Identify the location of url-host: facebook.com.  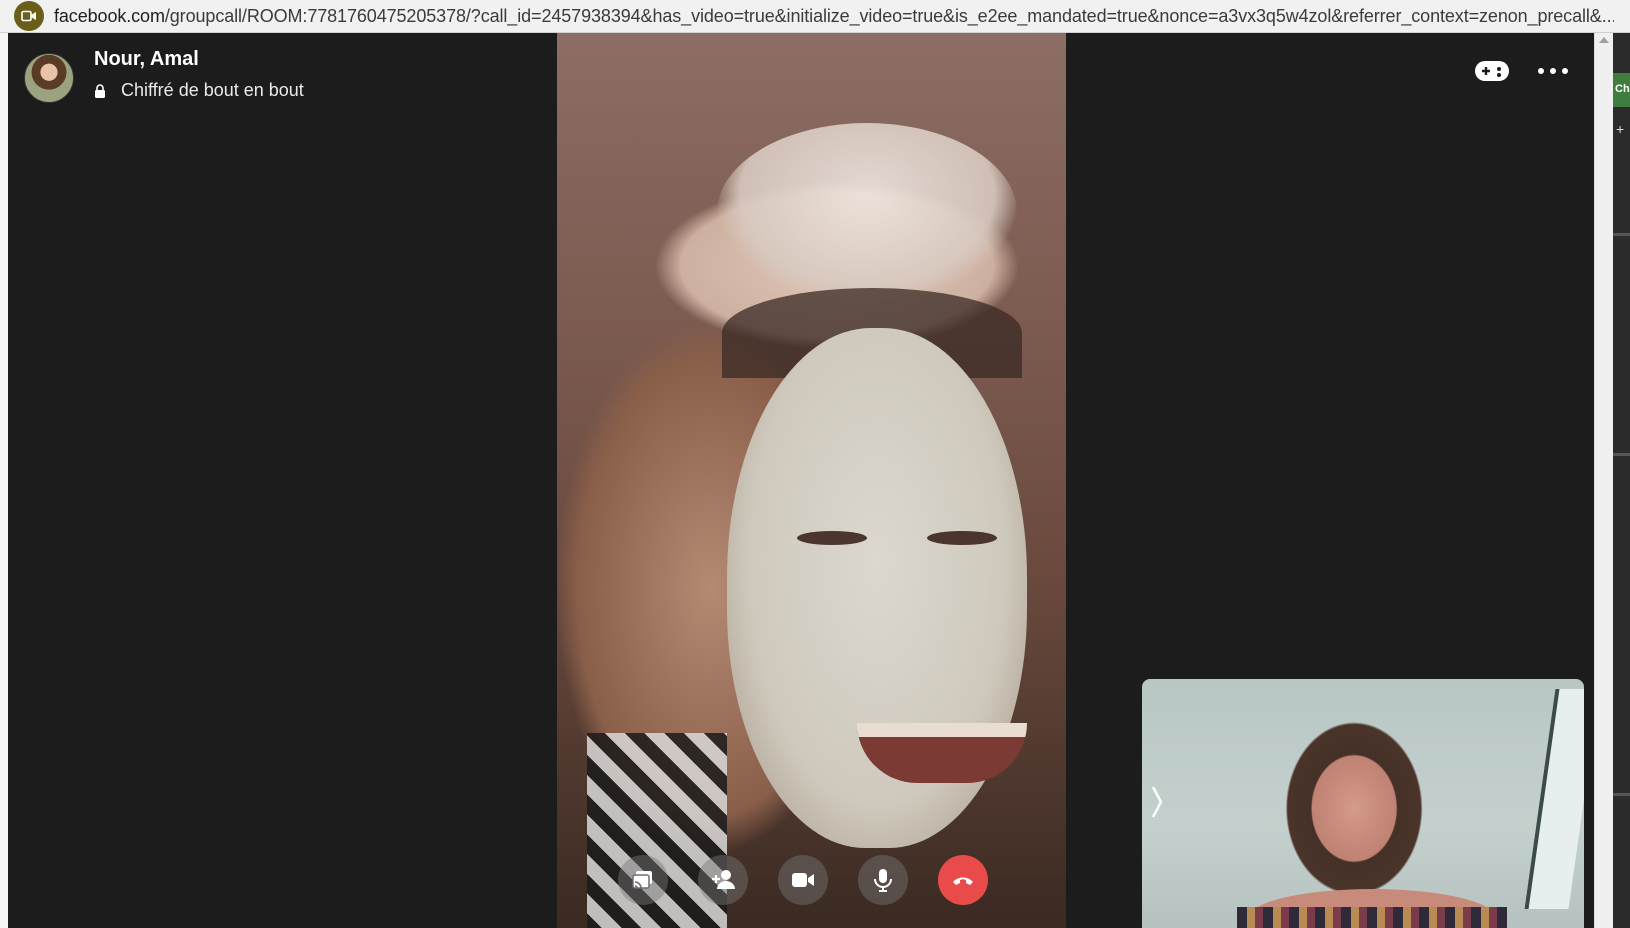
(109, 15).